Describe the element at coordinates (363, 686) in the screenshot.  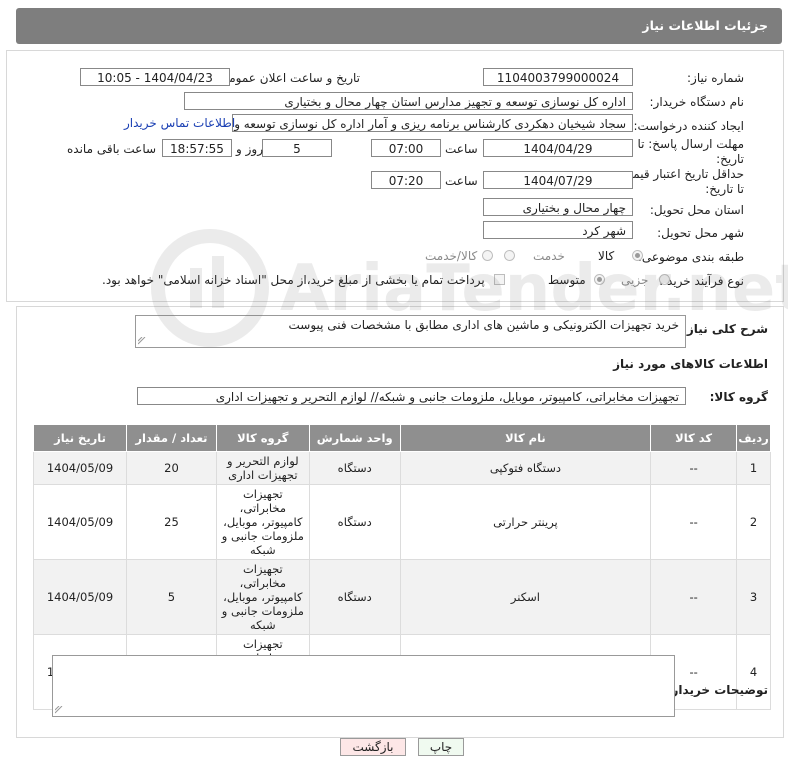
I see `buyer-notes-textarea` at that location.